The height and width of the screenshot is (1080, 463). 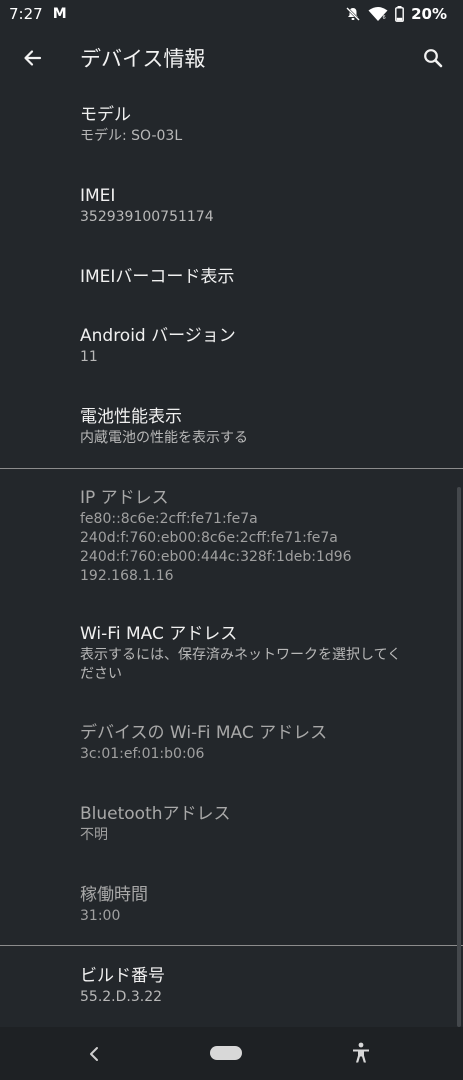 What do you see at coordinates (265, 125) in the screenshot?
I see `list-item-model: モデル モデル: SO-03L` at bounding box center [265, 125].